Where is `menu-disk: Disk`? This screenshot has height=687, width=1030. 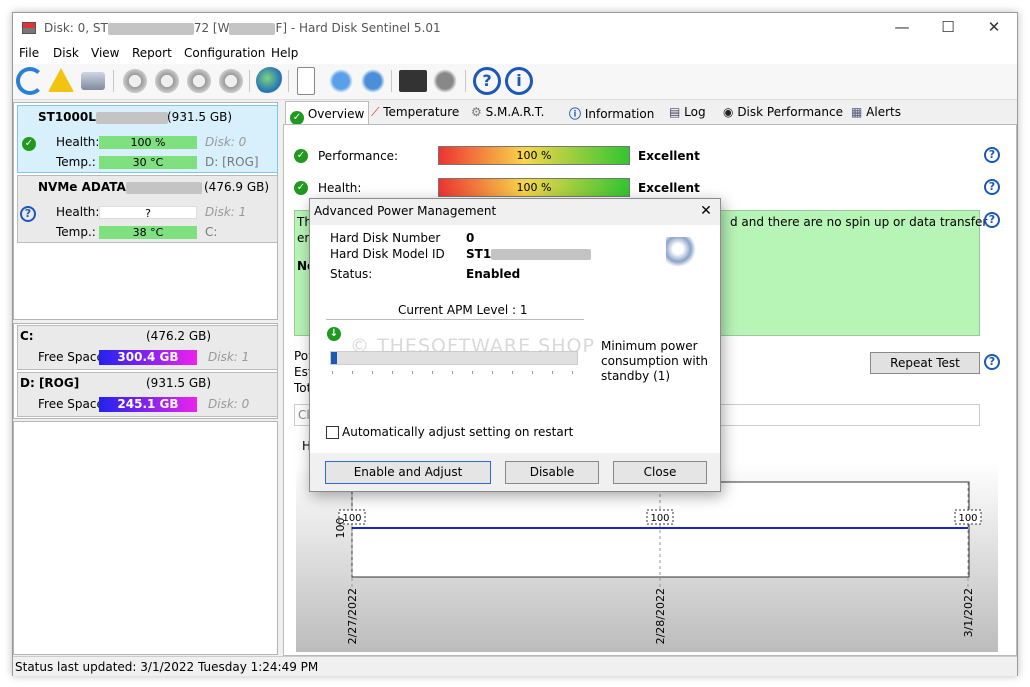 menu-disk: Disk is located at coordinates (66, 53).